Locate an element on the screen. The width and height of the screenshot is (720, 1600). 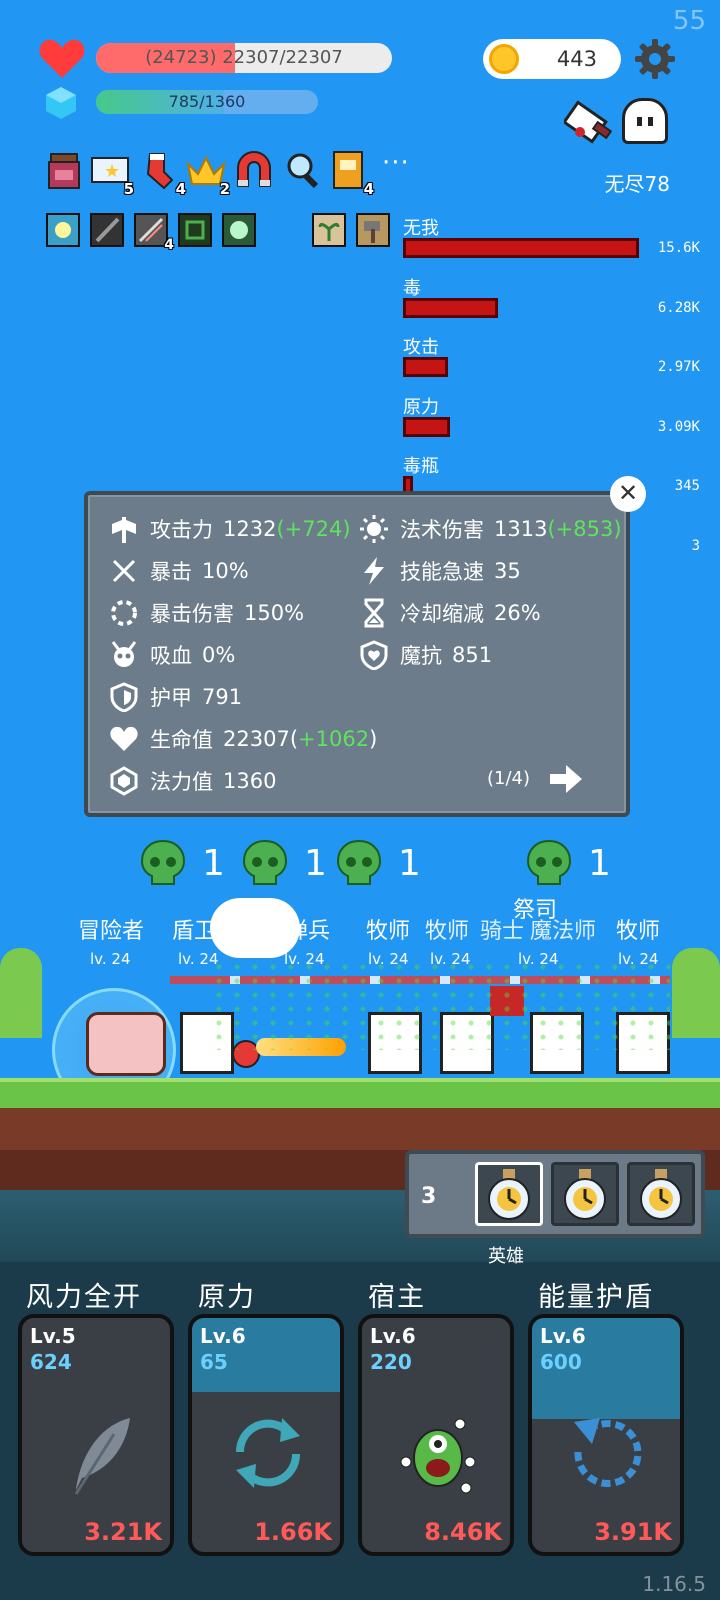
skill-card-force: Lv.6 65 1.66K is located at coordinates (266, 1435).